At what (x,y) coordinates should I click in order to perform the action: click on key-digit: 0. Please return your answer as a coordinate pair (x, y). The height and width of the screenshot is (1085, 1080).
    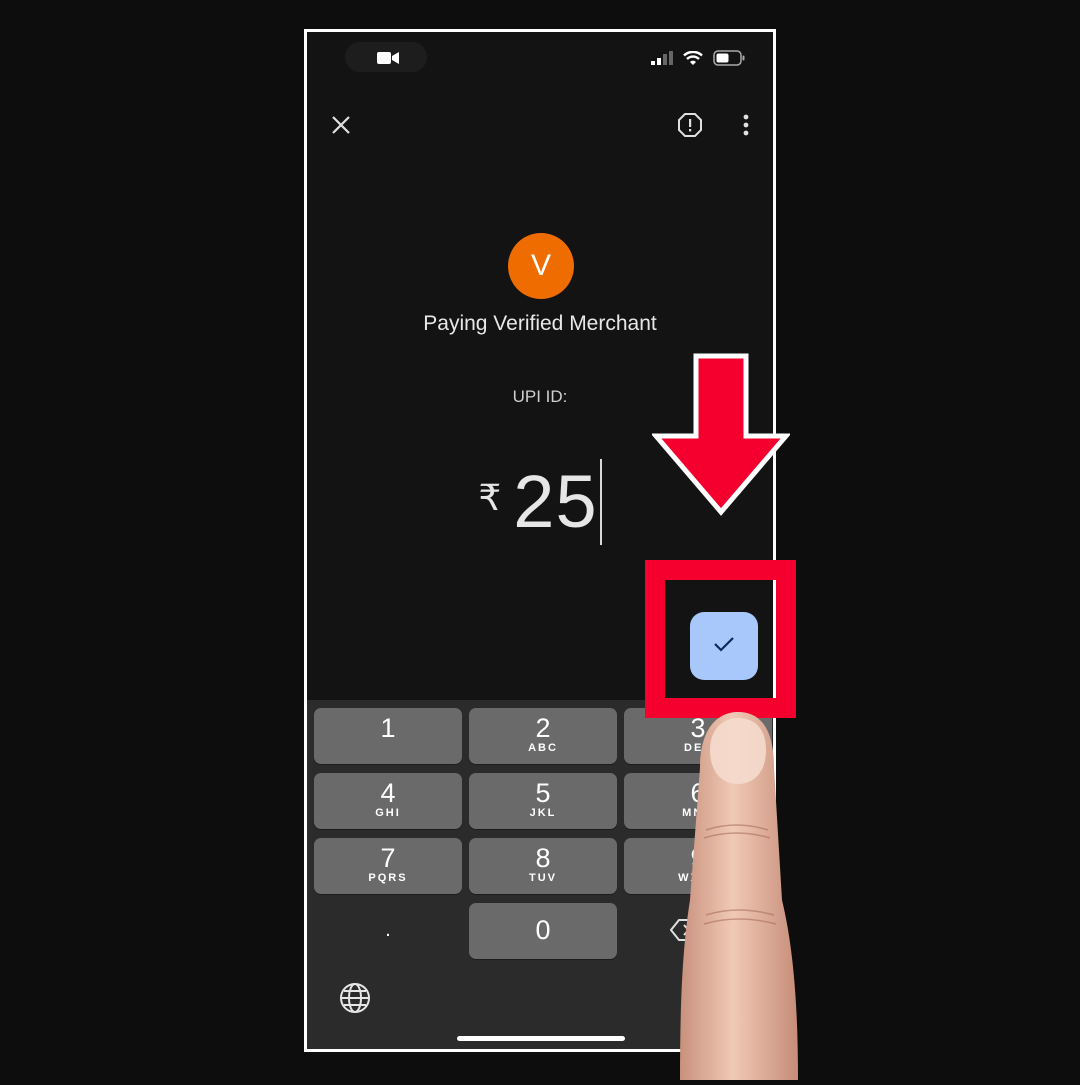
    Looking at the image, I should click on (543, 930).